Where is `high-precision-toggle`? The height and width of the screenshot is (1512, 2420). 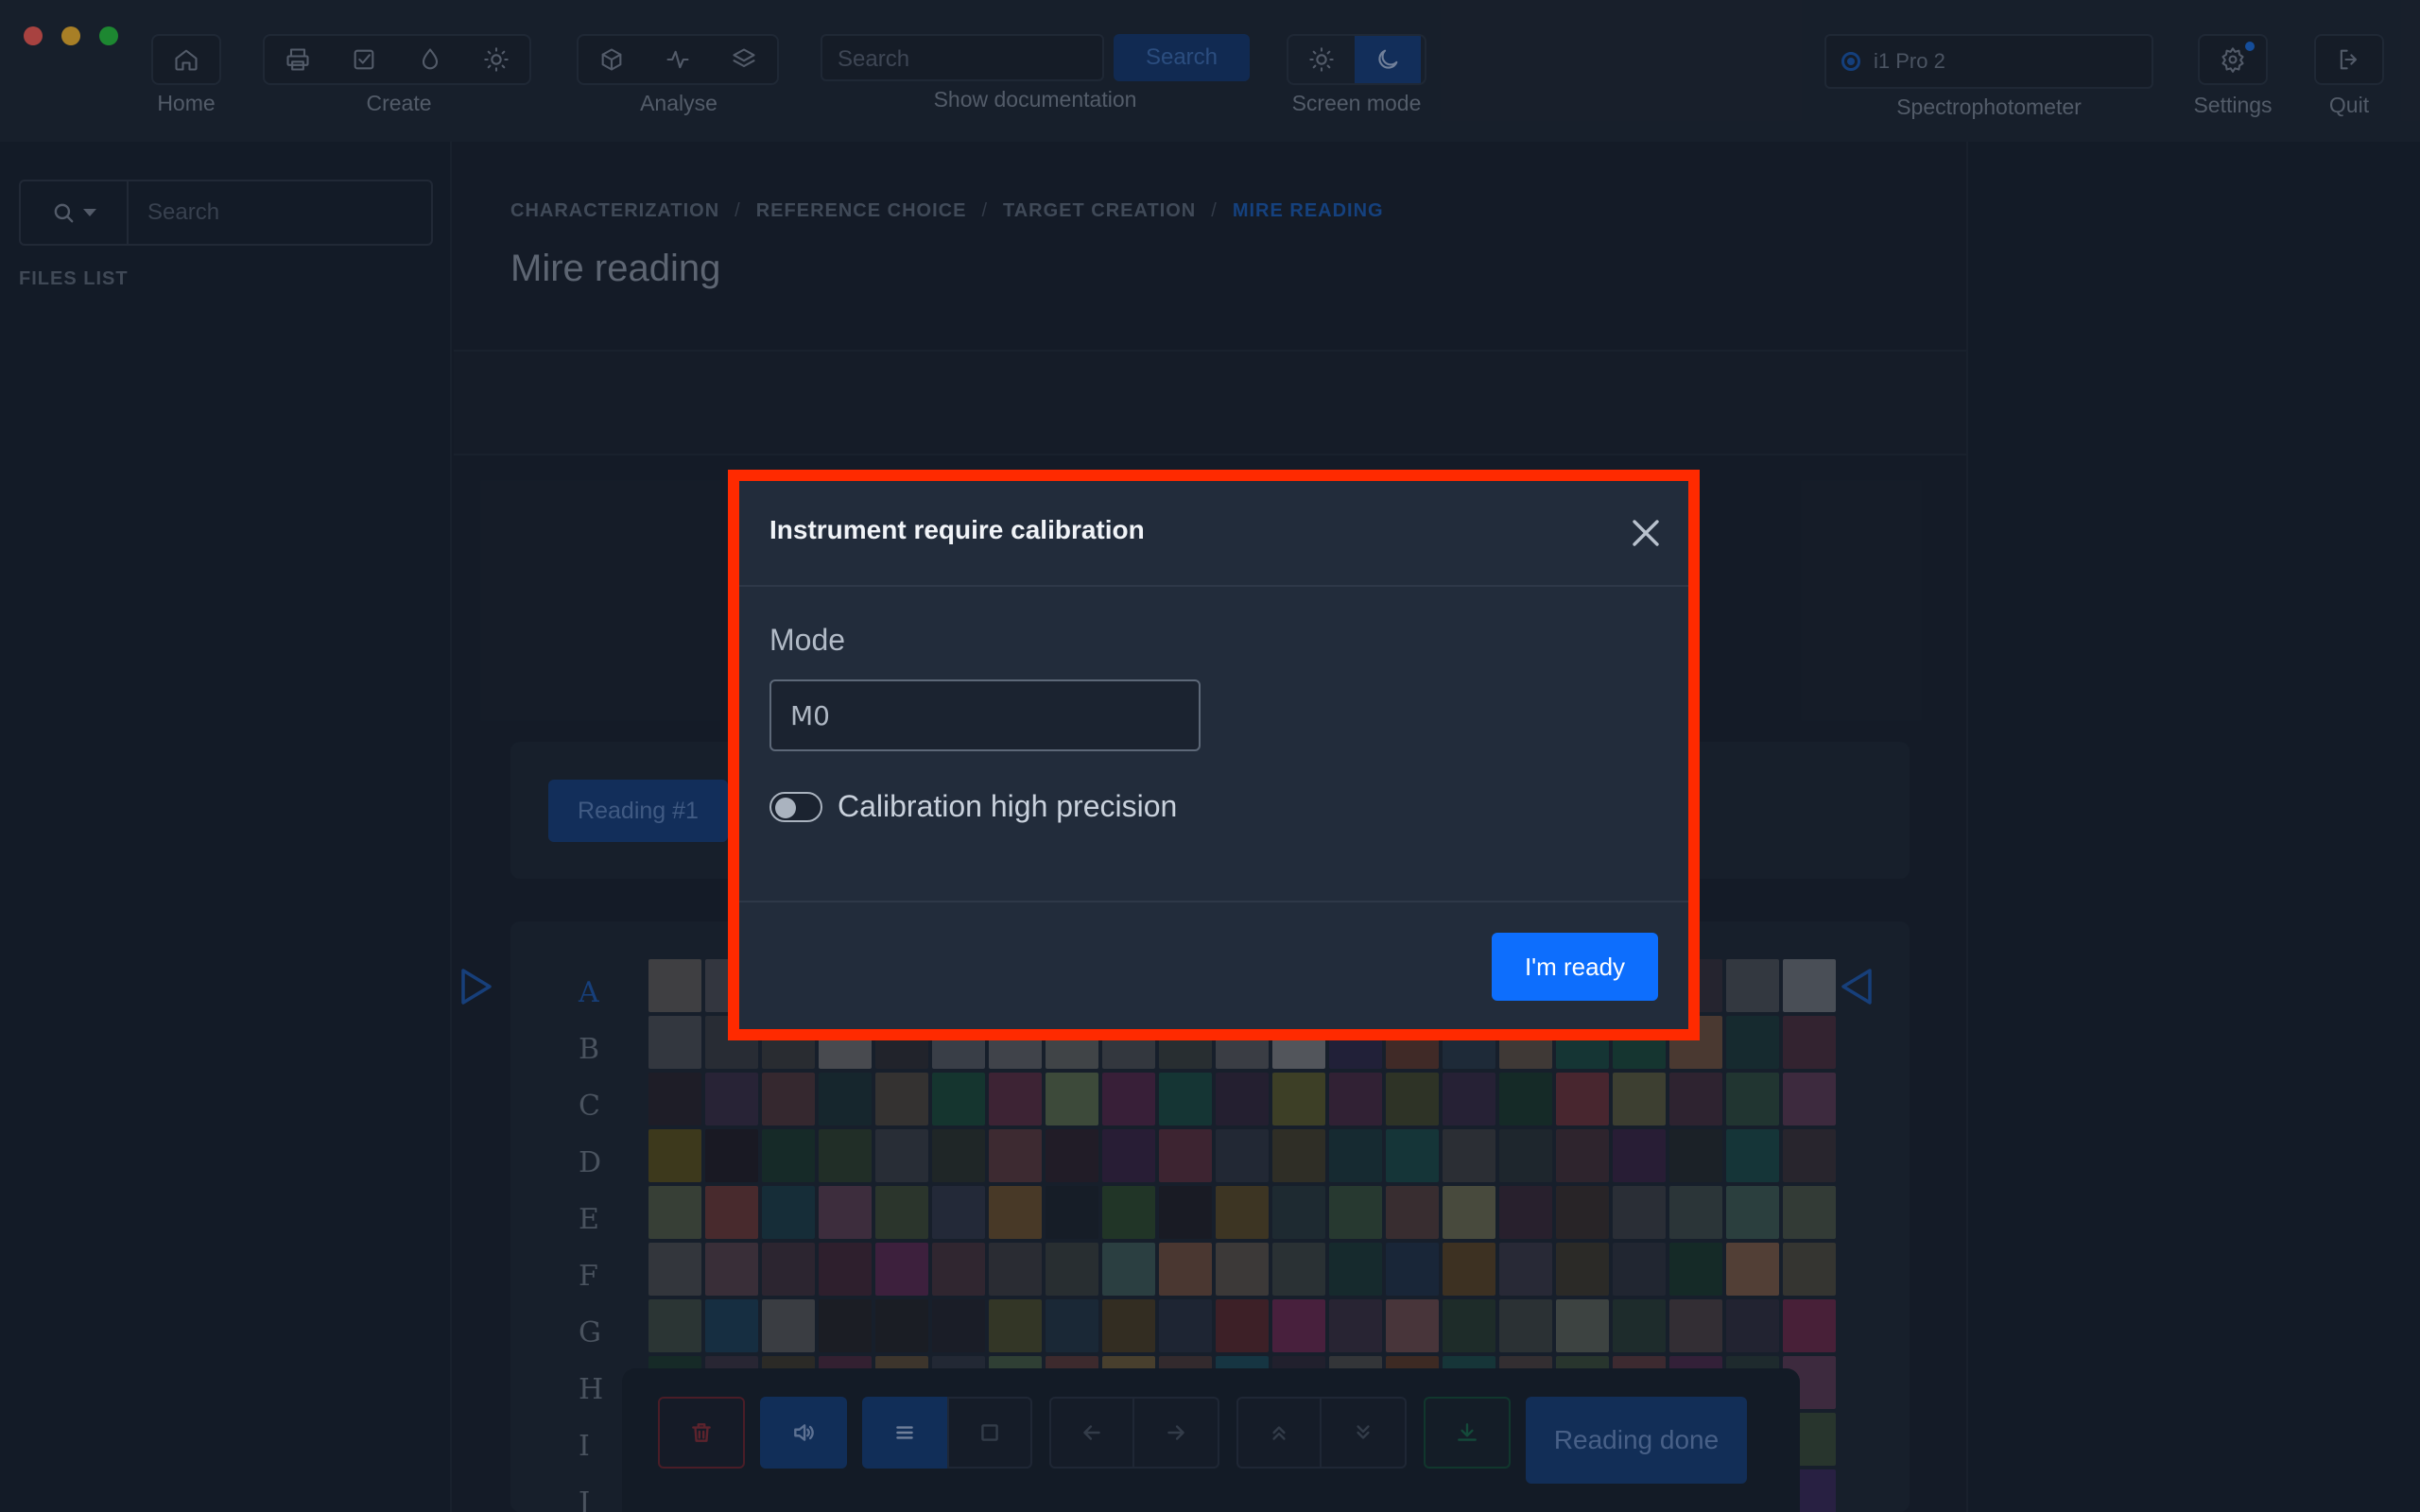 high-precision-toggle is located at coordinates (795, 806).